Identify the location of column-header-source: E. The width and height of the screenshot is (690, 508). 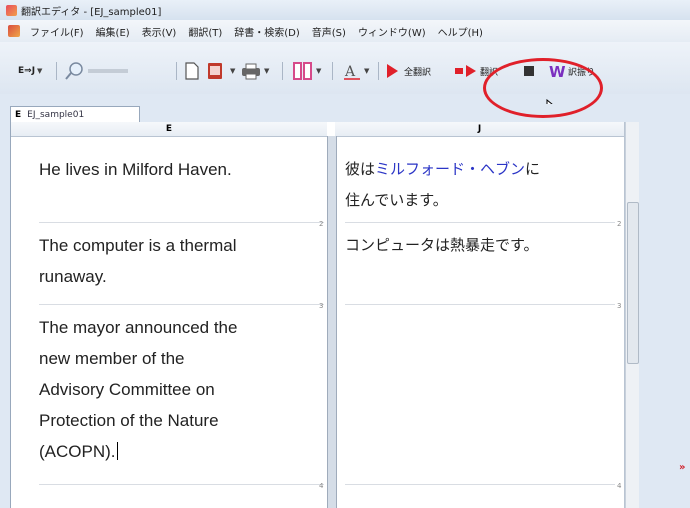
(169, 129).